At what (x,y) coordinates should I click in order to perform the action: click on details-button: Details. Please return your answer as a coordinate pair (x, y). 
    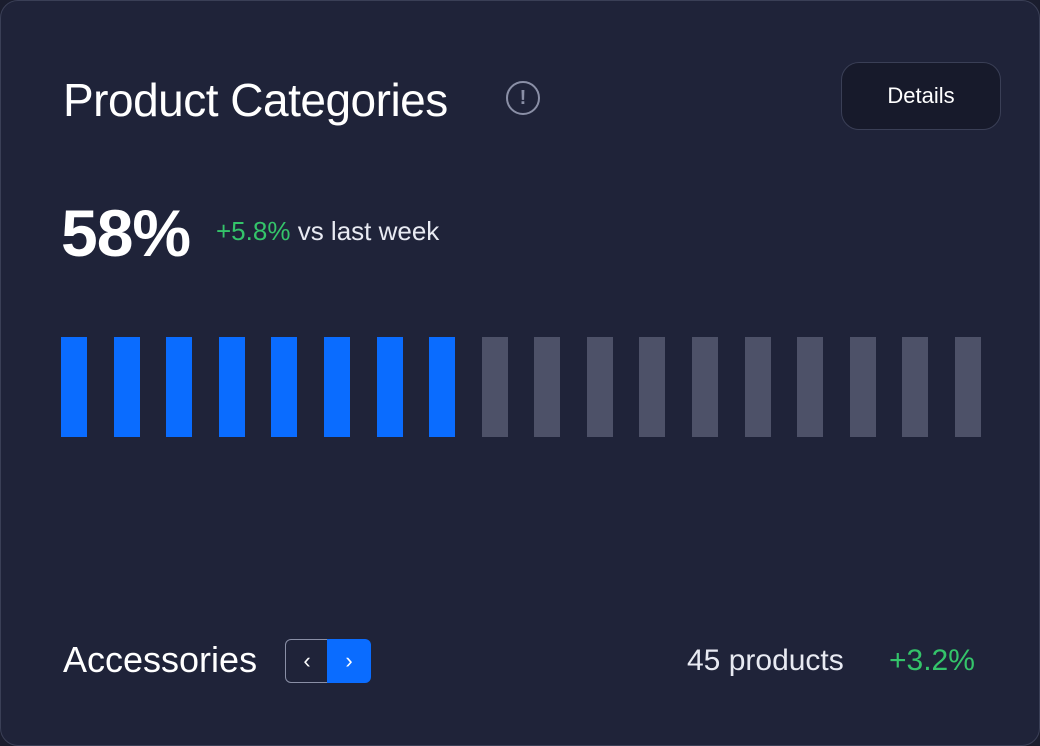
    Looking at the image, I should click on (921, 96).